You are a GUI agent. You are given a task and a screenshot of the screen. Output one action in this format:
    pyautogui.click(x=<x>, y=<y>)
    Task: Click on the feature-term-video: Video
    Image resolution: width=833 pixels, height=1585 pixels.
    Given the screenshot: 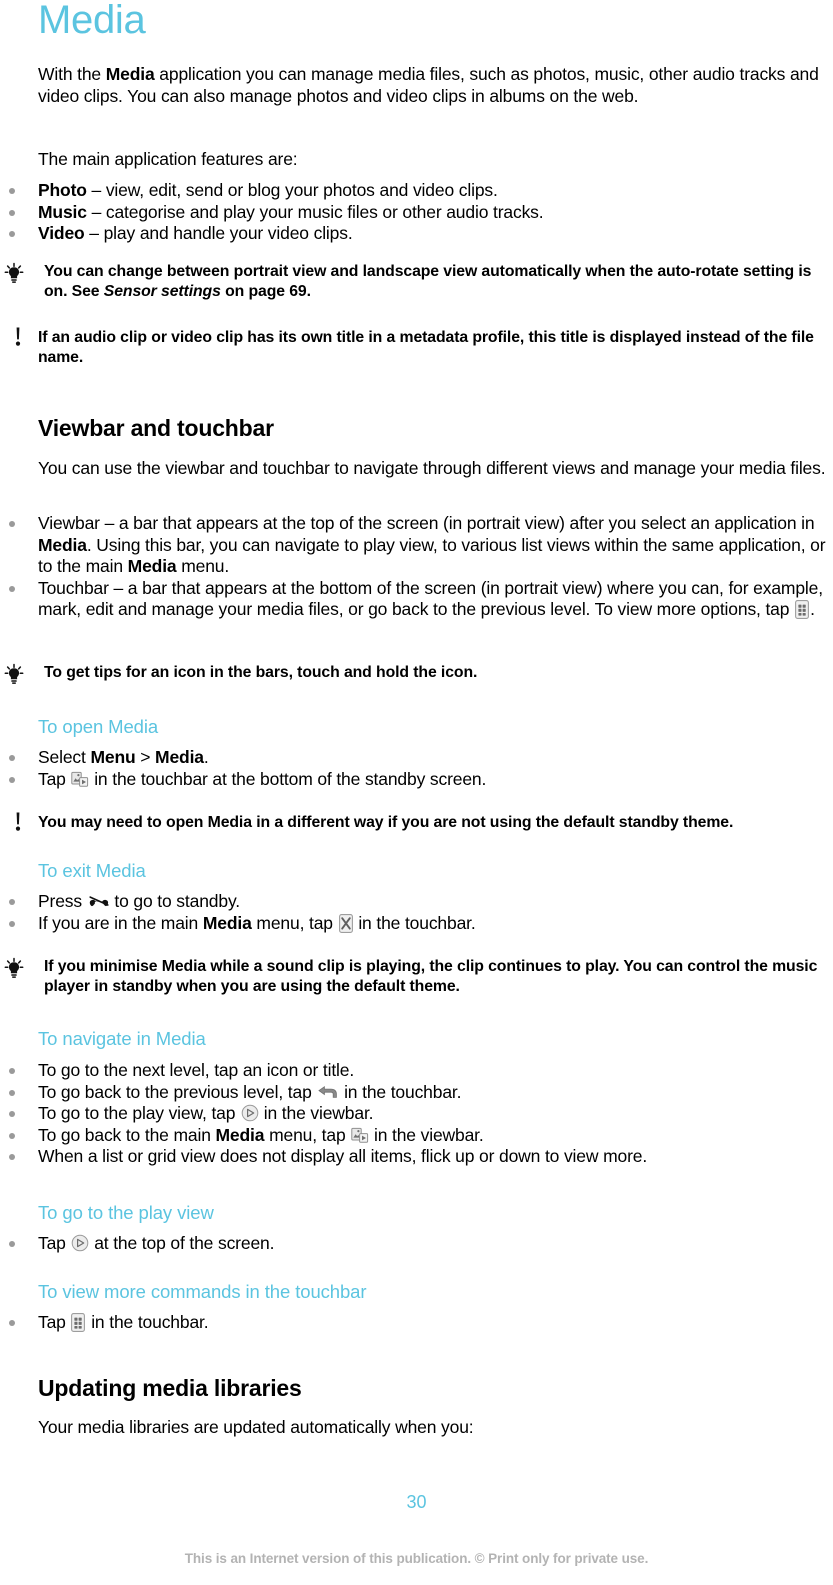 What is the action you would take?
    pyautogui.click(x=61, y=233)
    